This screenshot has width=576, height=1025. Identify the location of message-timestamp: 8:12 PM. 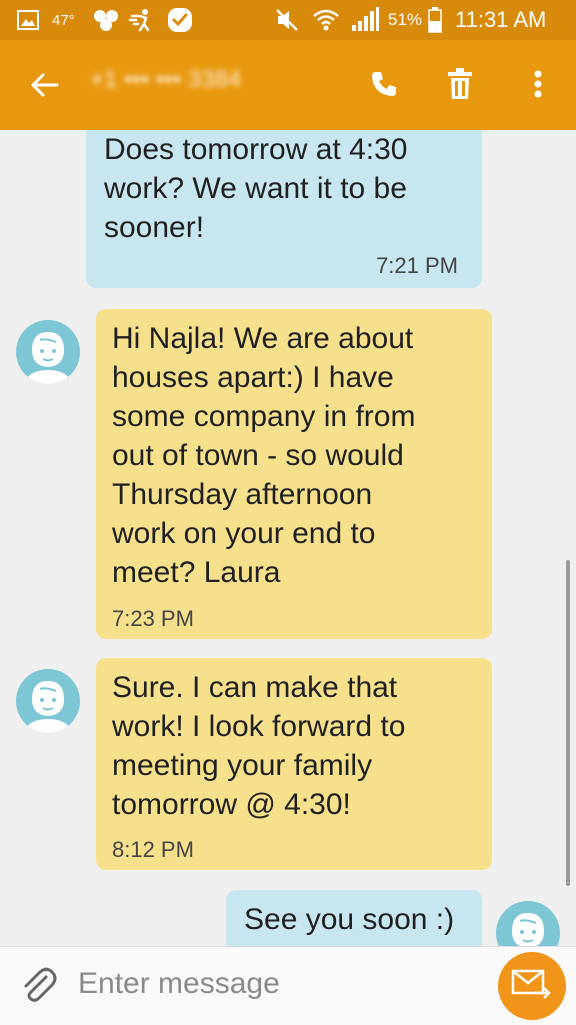
(153, 849).